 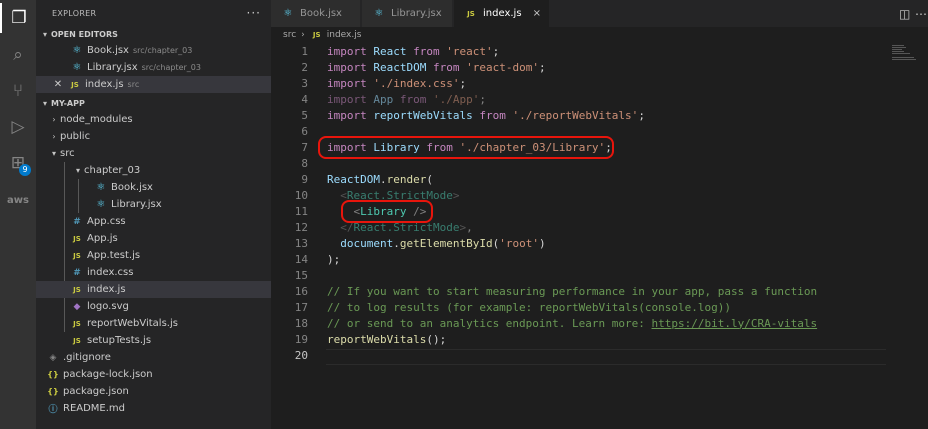 I want to click on tree-item-label: index.js, so click(x=106, y=289).